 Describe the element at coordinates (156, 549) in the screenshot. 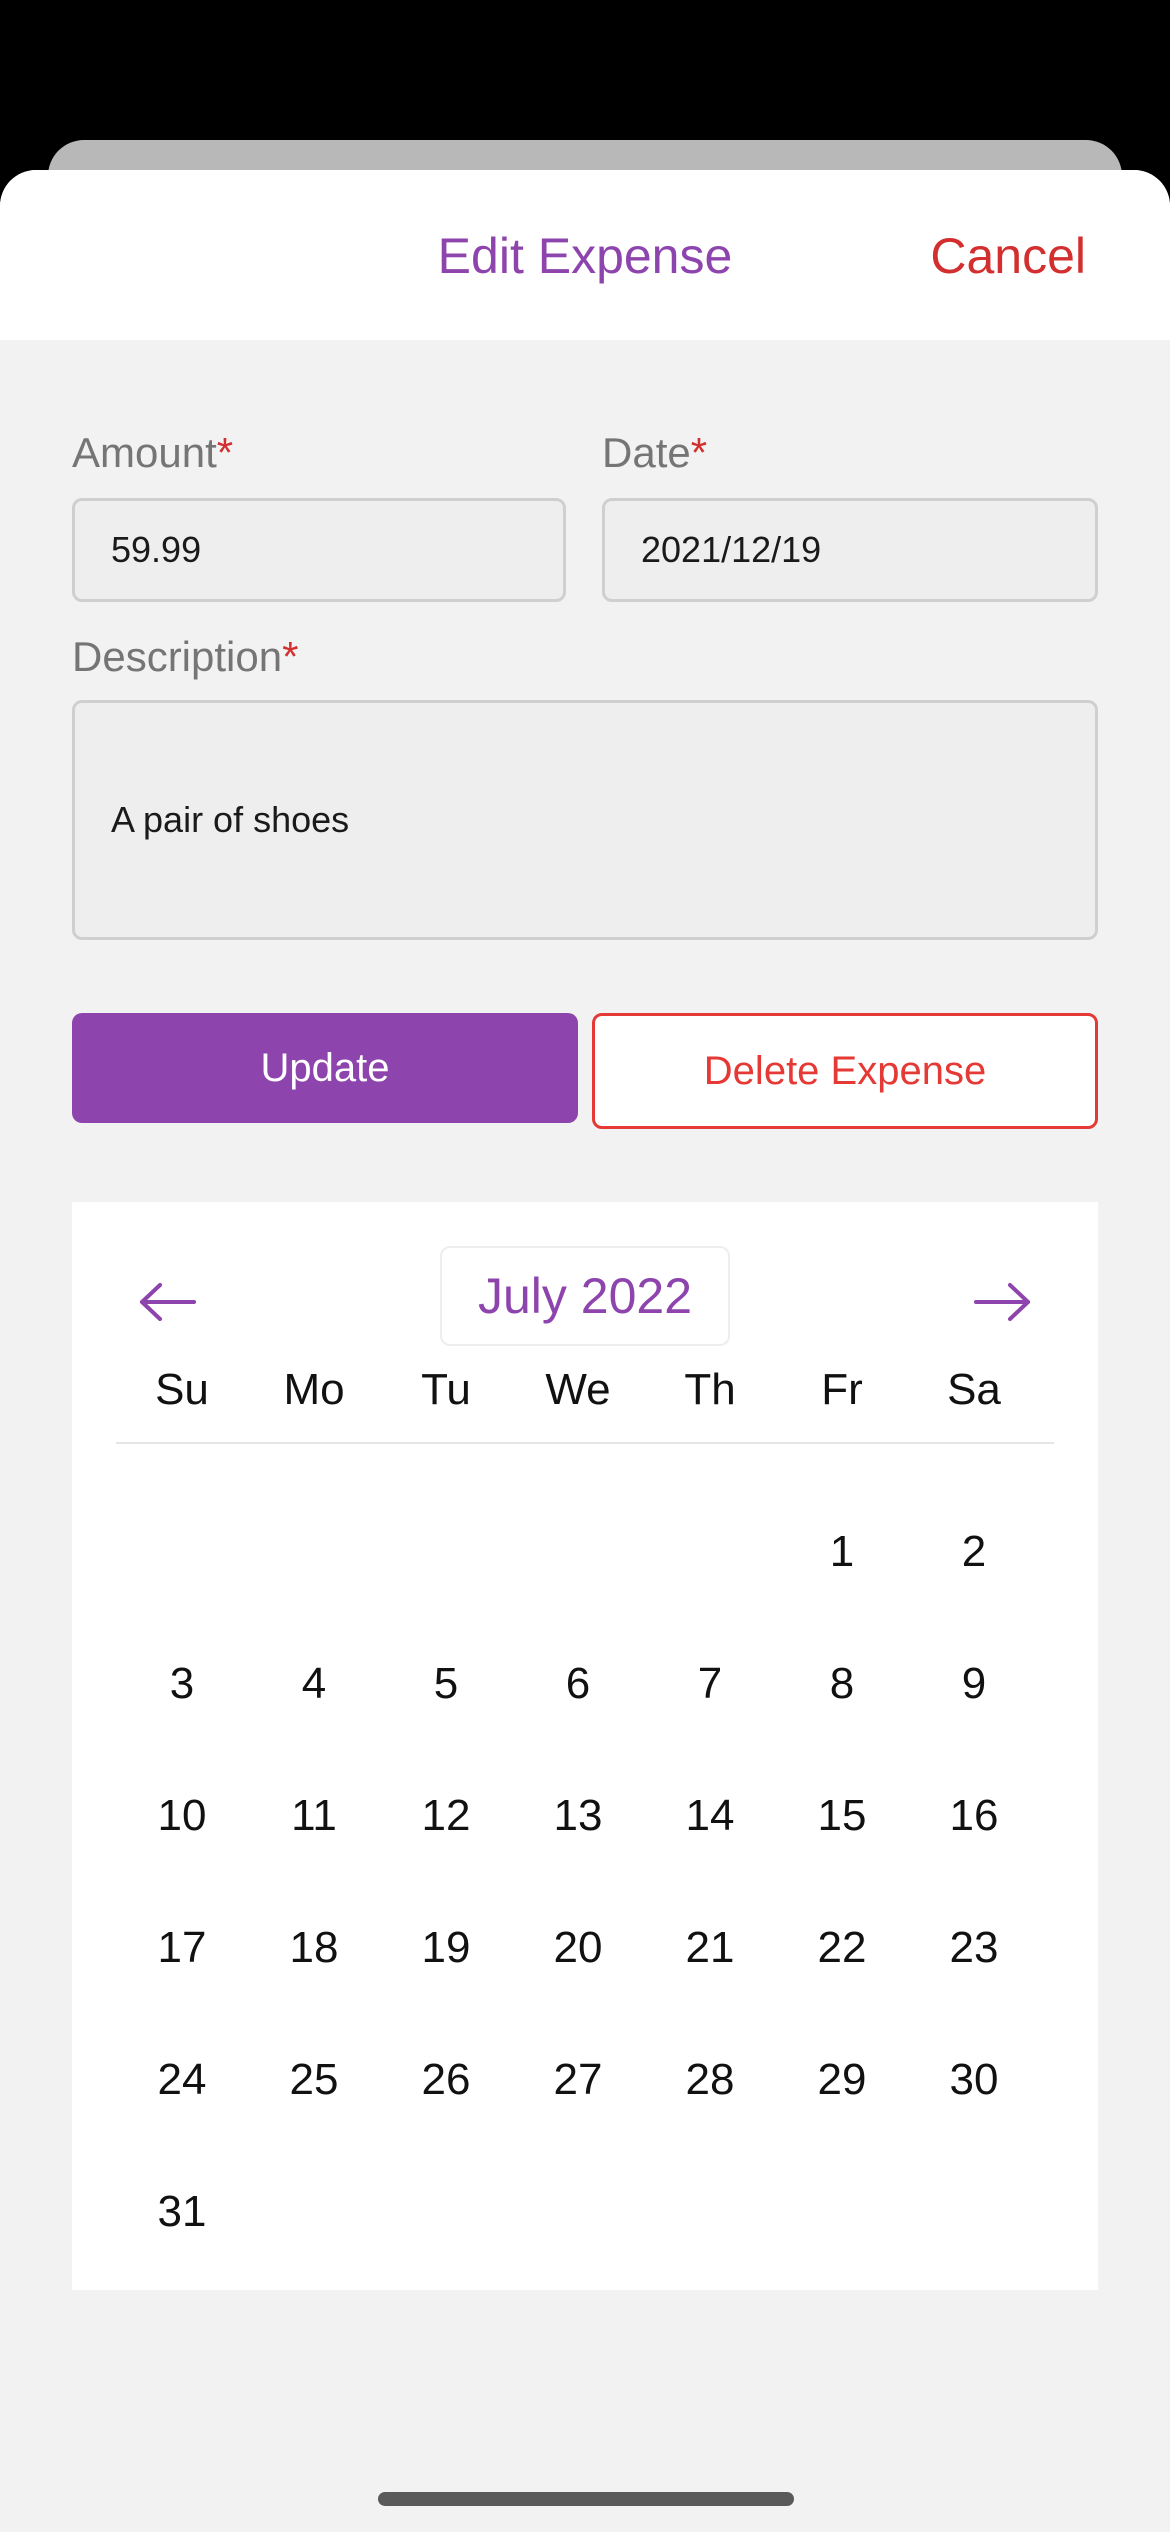

I see `amount-value: 59.99` at that location.